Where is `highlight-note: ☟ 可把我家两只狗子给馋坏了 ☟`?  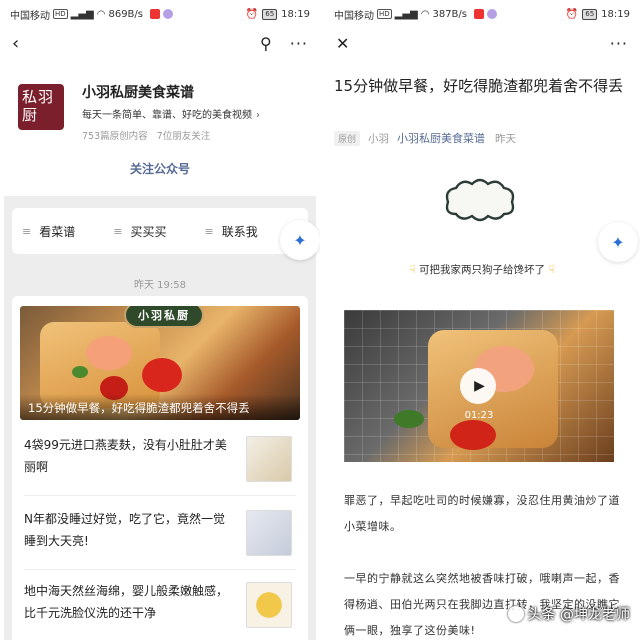
highlight-note: ☟ 可把我家两只狗子给馋坏了 ☟ is located at coordinates (482, 269).